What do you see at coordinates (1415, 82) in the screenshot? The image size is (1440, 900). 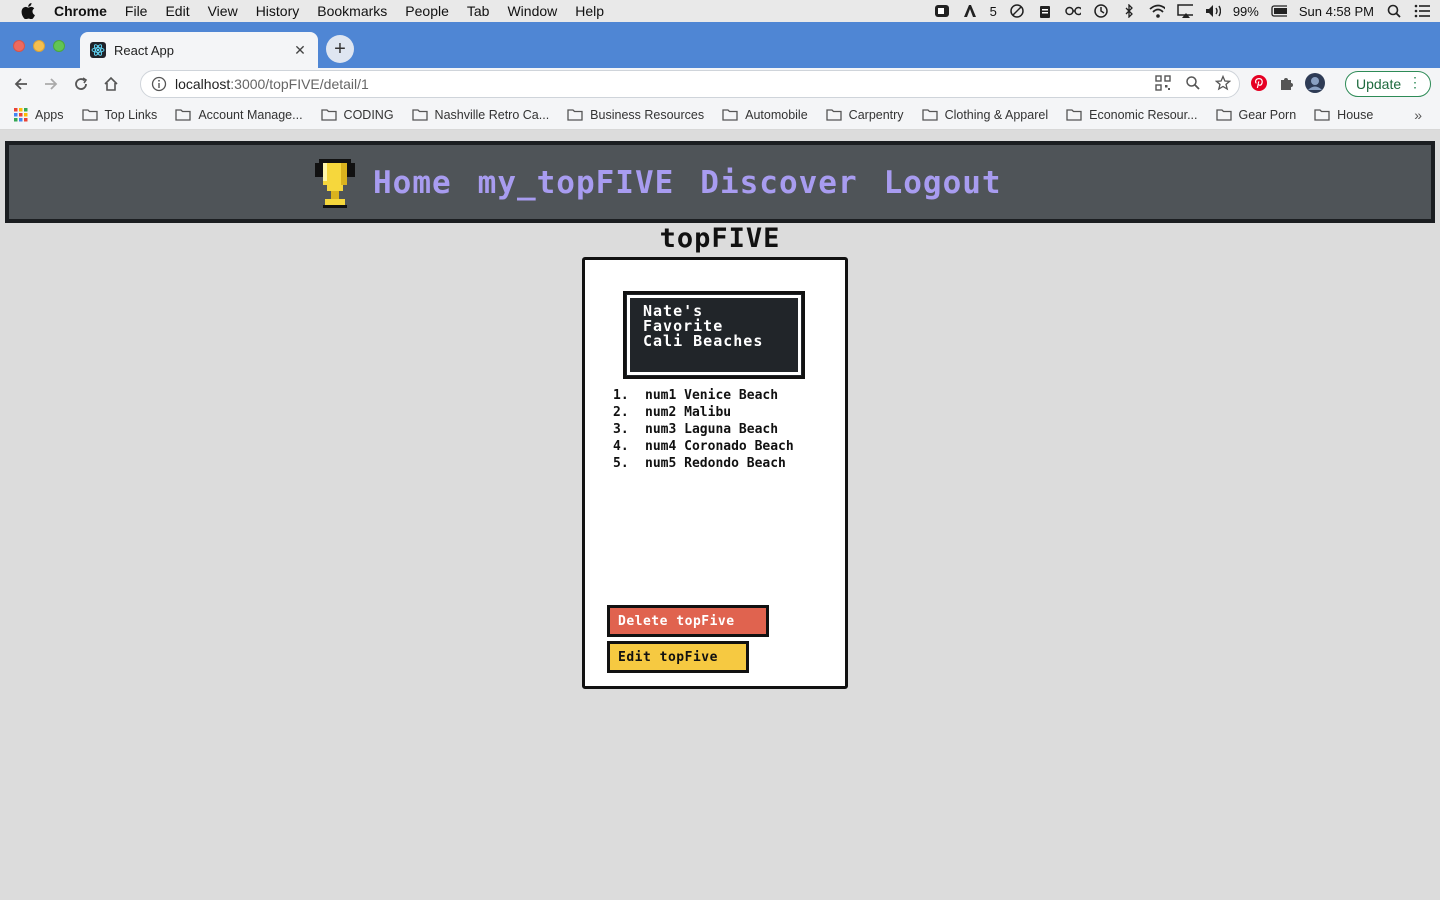 I see `more-menu-icon: ⋮` at bounding box center [1415, 82].